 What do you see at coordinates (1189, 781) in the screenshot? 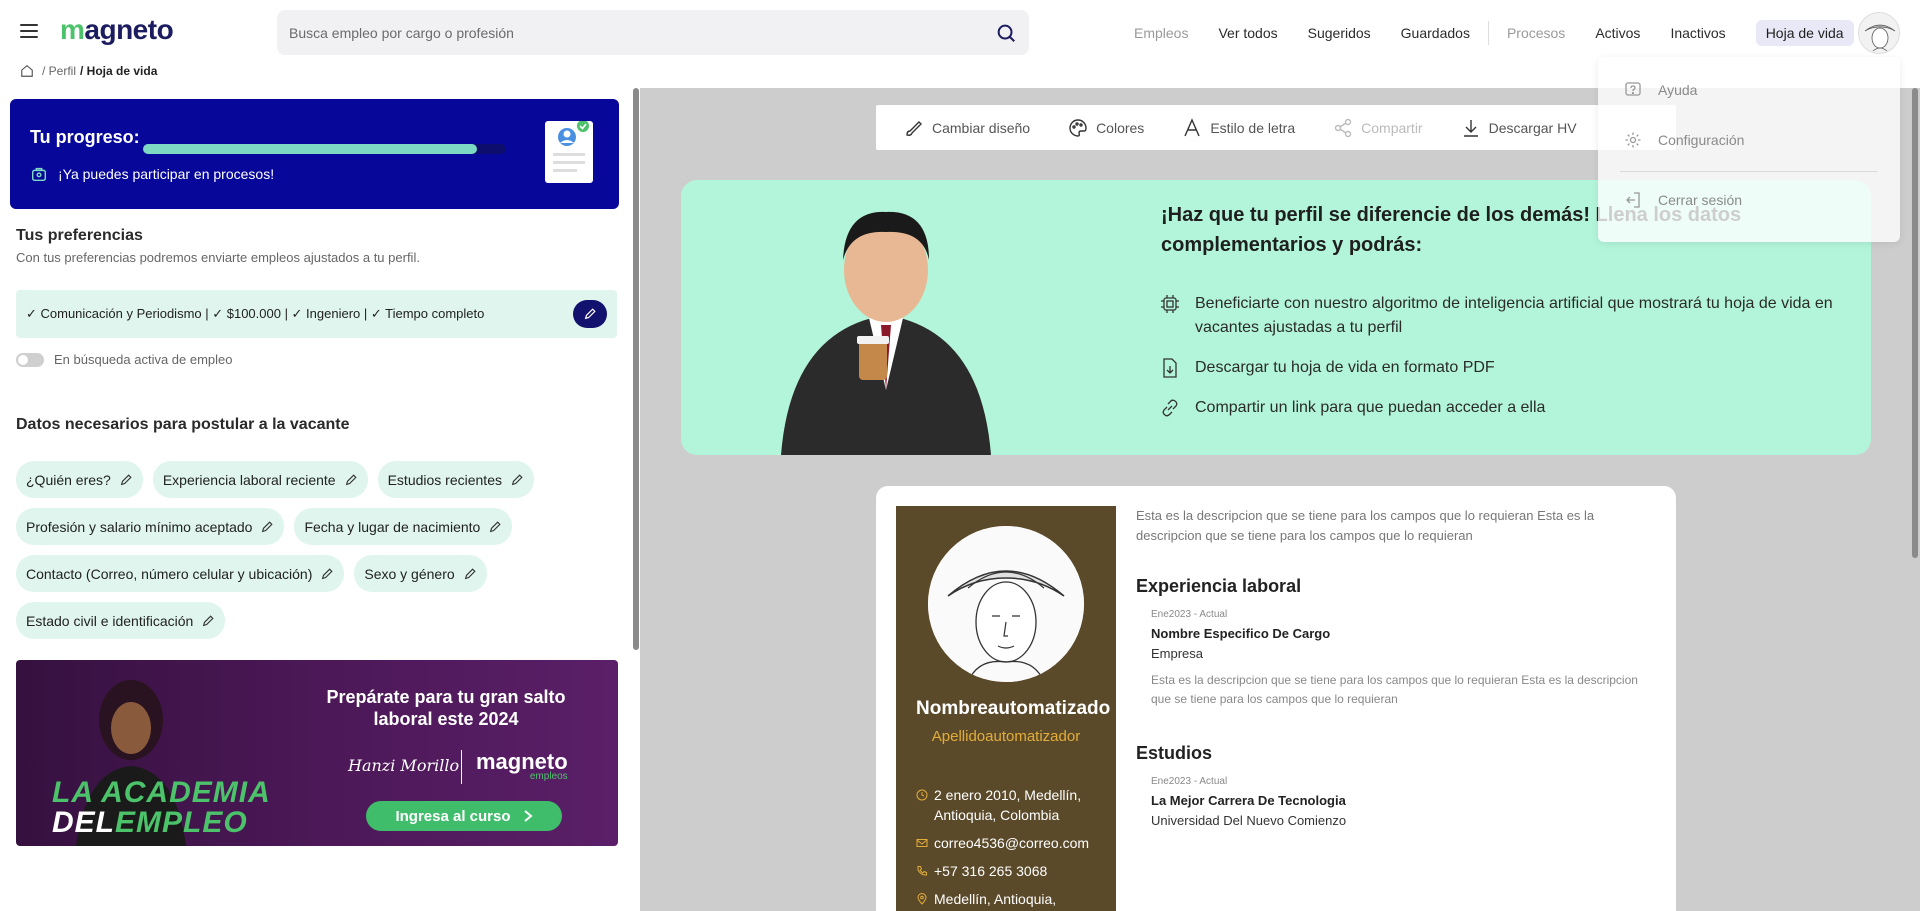
I see `study-date: Ene2023 - Actual` at bounding box center [1189, 781].